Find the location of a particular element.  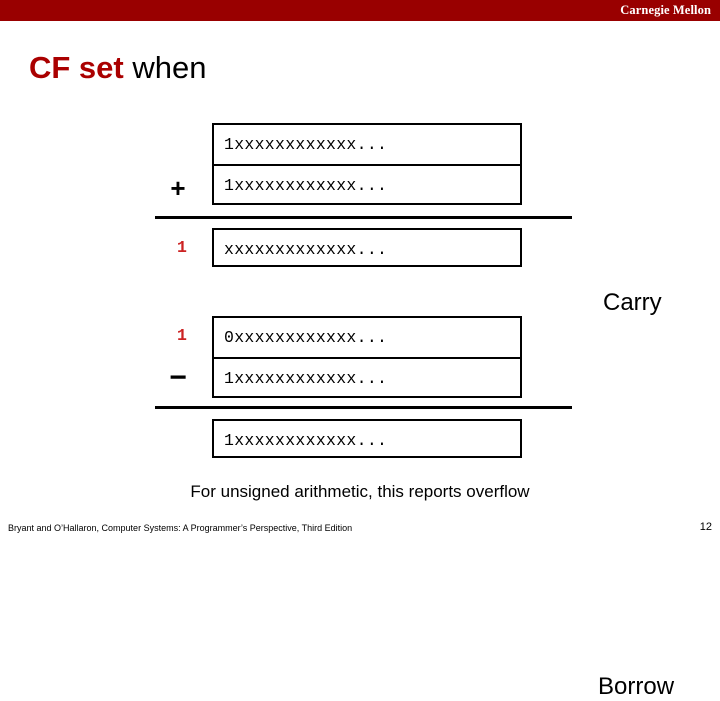

page-title: CF set when is located at coordinates (117, 68).